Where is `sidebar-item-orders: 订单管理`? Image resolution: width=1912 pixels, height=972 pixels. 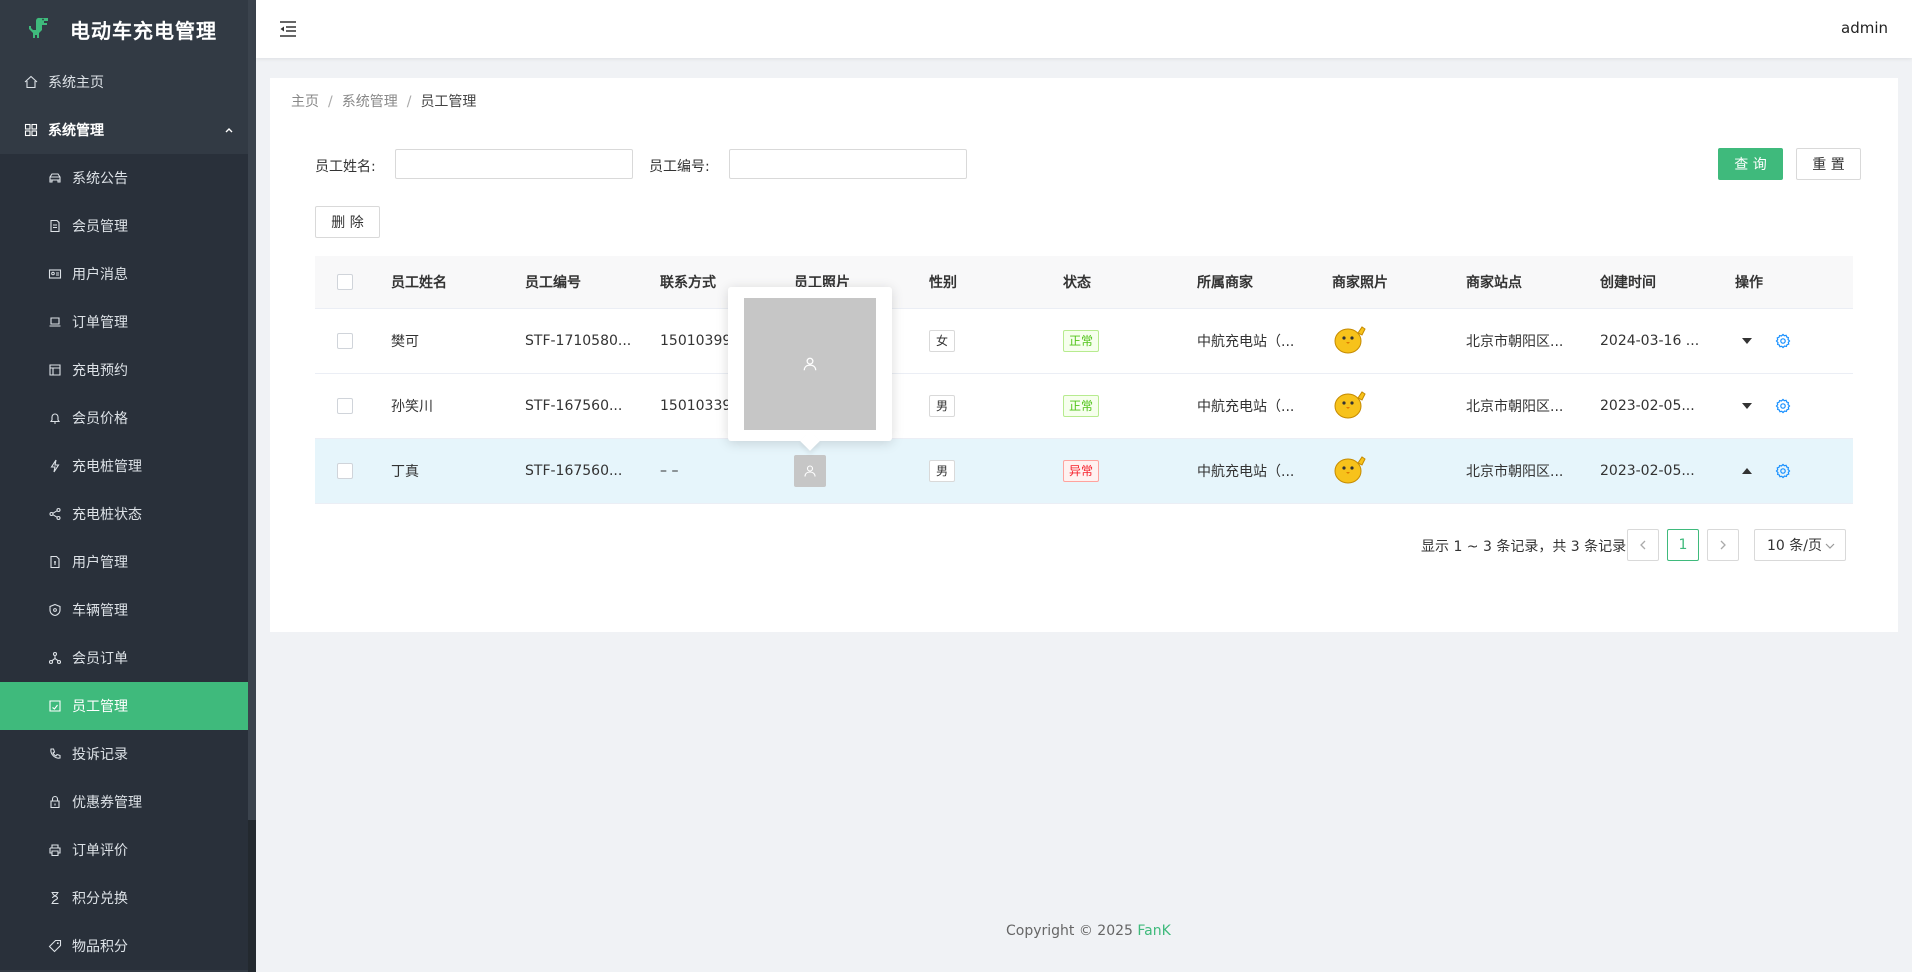 sidebar-item-orders: 订单管理 is located at coordinates (128, 322).